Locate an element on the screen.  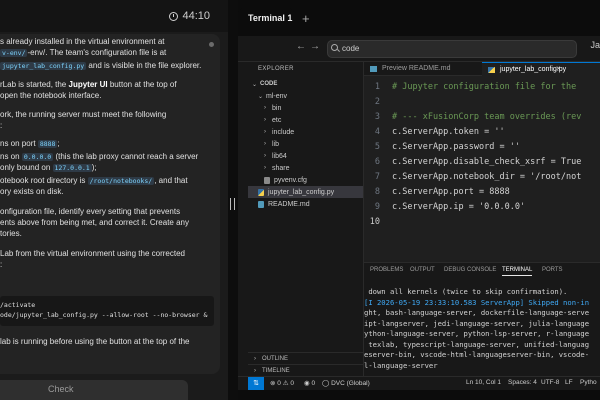
explorer-root: ⌄ CODE is located at coordinates (264, 84).